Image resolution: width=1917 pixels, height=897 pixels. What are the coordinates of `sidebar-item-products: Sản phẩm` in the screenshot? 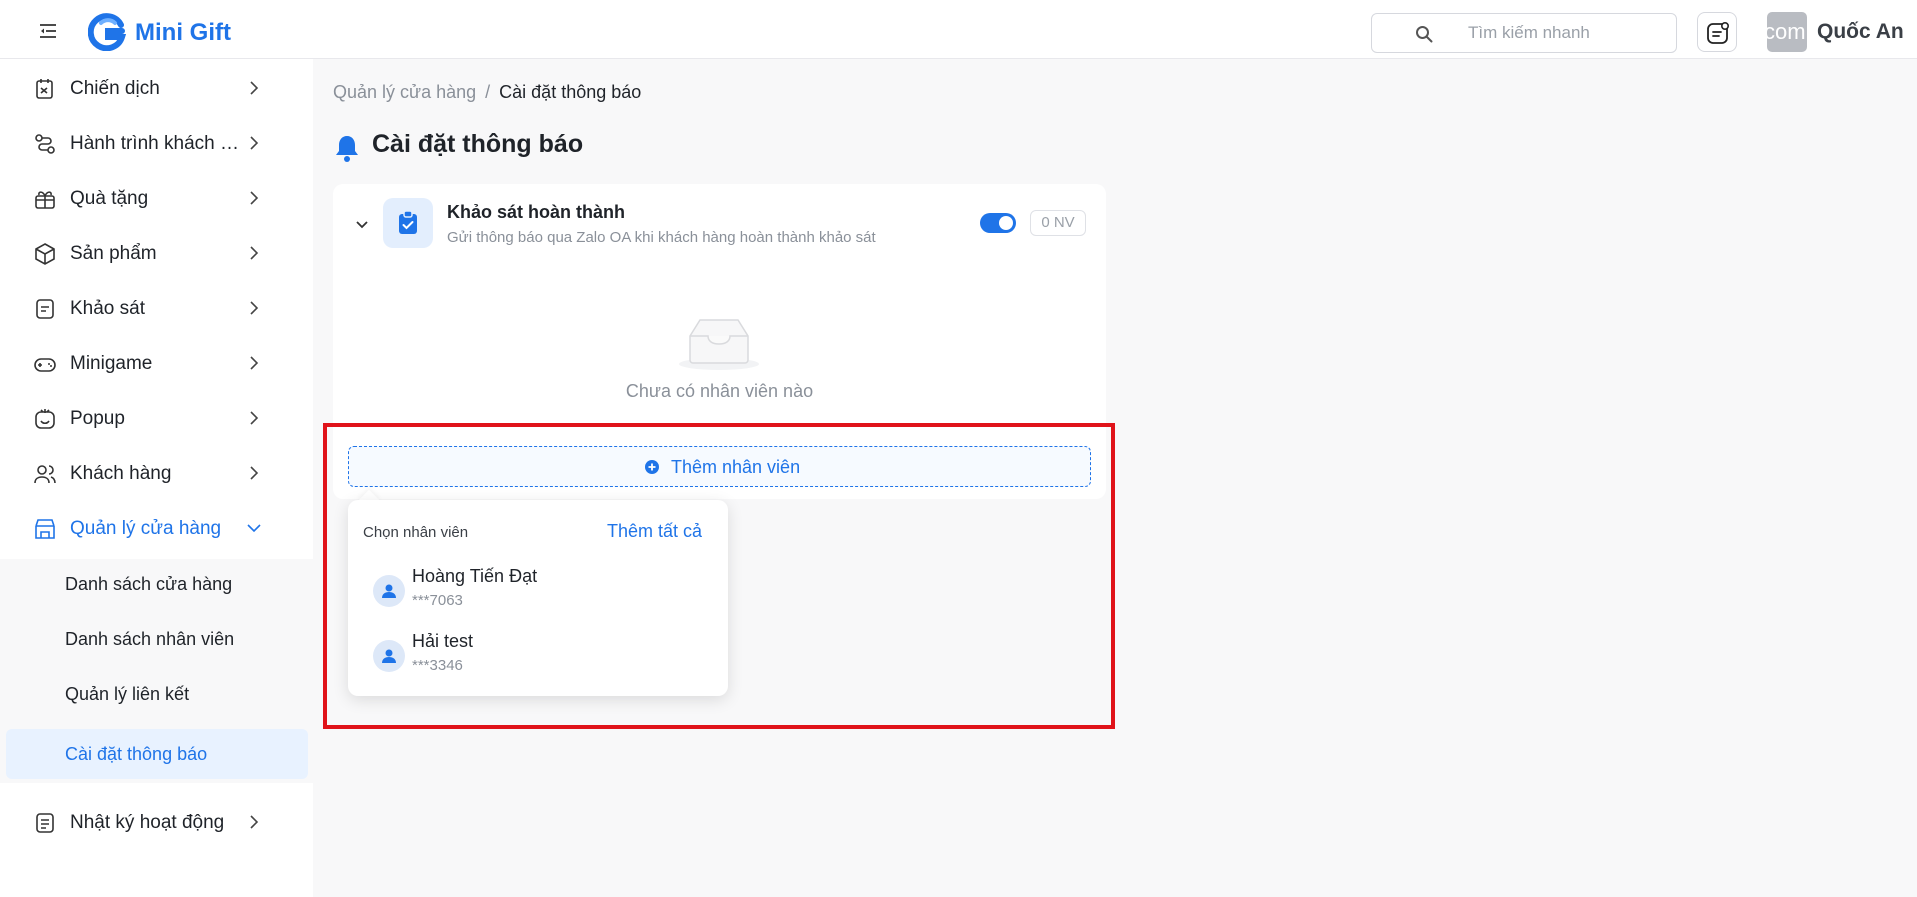 It's located at (156, 253).